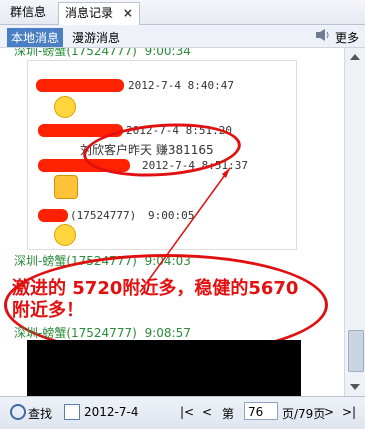 The image size is (365, 429). I want to click on tab-message-records: 消息记录 ×, so click(99, 13).